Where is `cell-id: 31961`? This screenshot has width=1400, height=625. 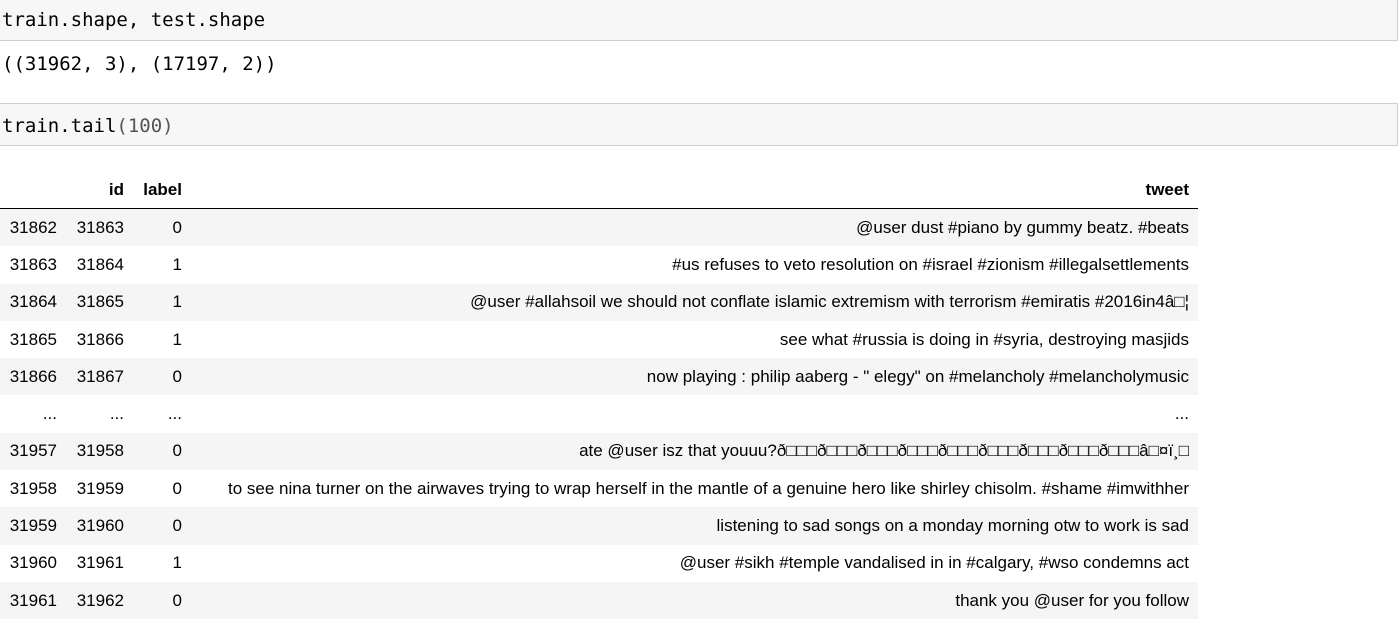 cell-id: 31961 is located at coordinates (100, 563).